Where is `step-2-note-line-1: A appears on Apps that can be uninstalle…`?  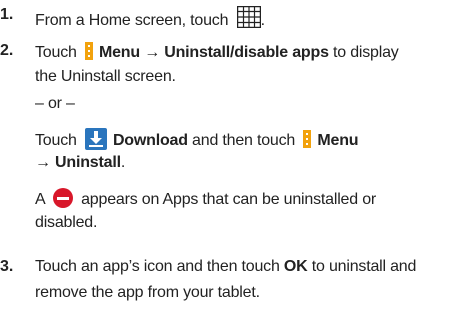
step-2-note-line-1: A appears on Apps that can be uninstalle… is located at coordinates (205, 198).